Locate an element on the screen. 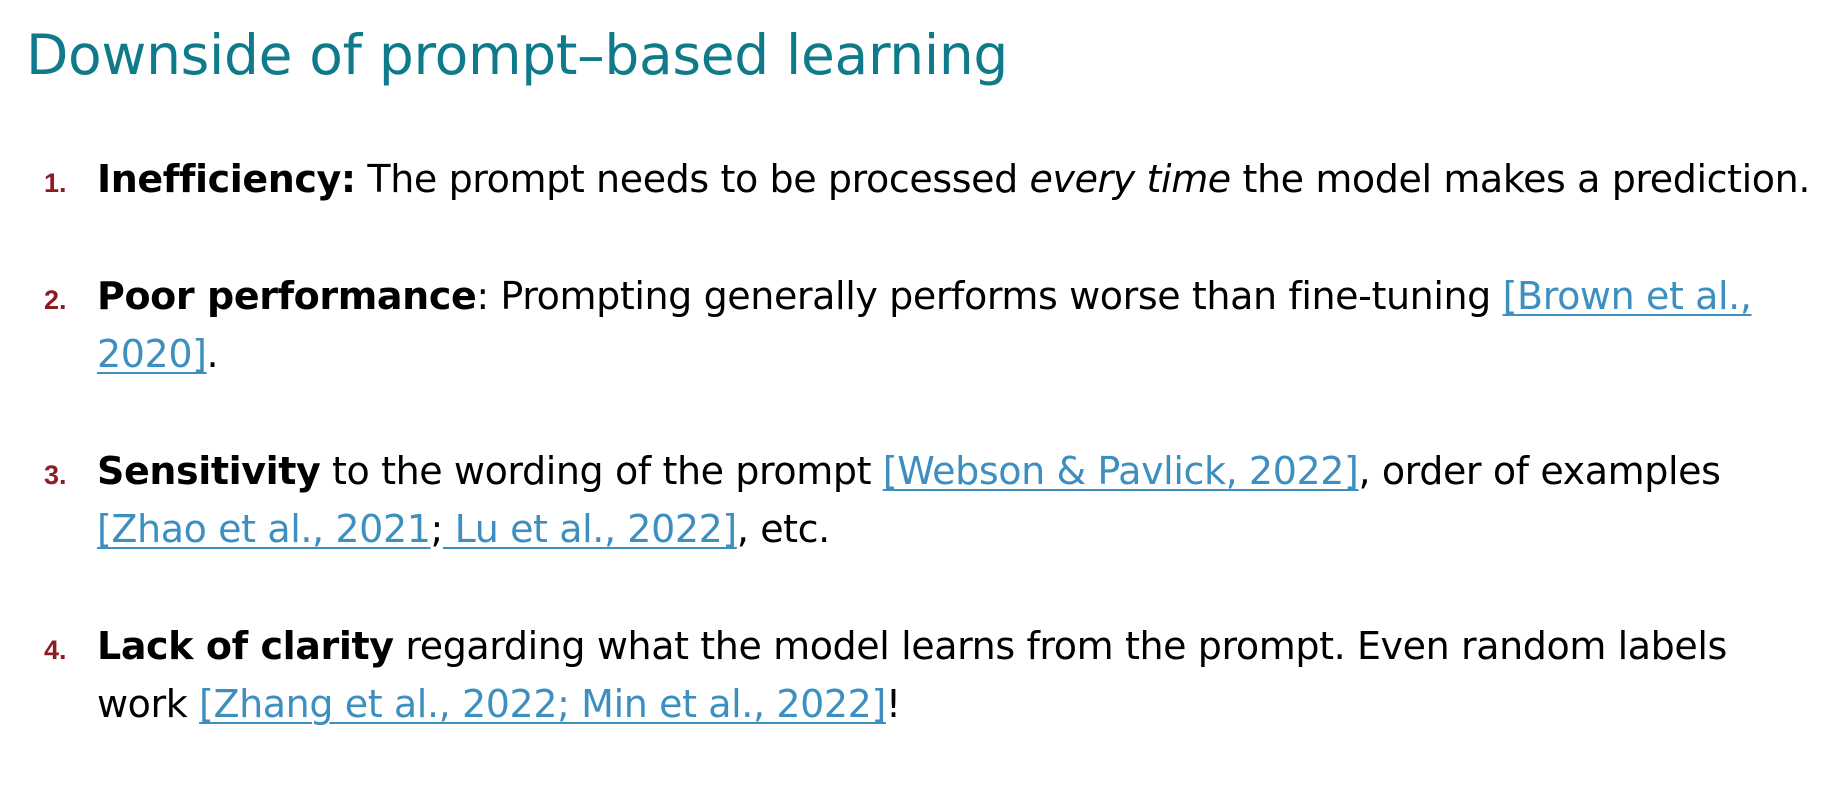 Image resolution: width=1834 pixels, height=800 pixels. citation-link-zhang-min-2022: [Zhang et al., 2022; Min et al., 2022] is located at coordinates (542, 704).